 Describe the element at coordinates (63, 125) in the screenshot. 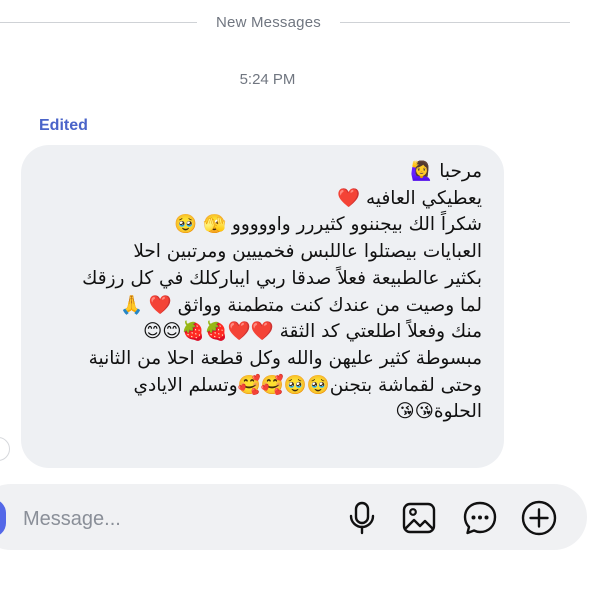

I see `edited-label: Edited` at that location.